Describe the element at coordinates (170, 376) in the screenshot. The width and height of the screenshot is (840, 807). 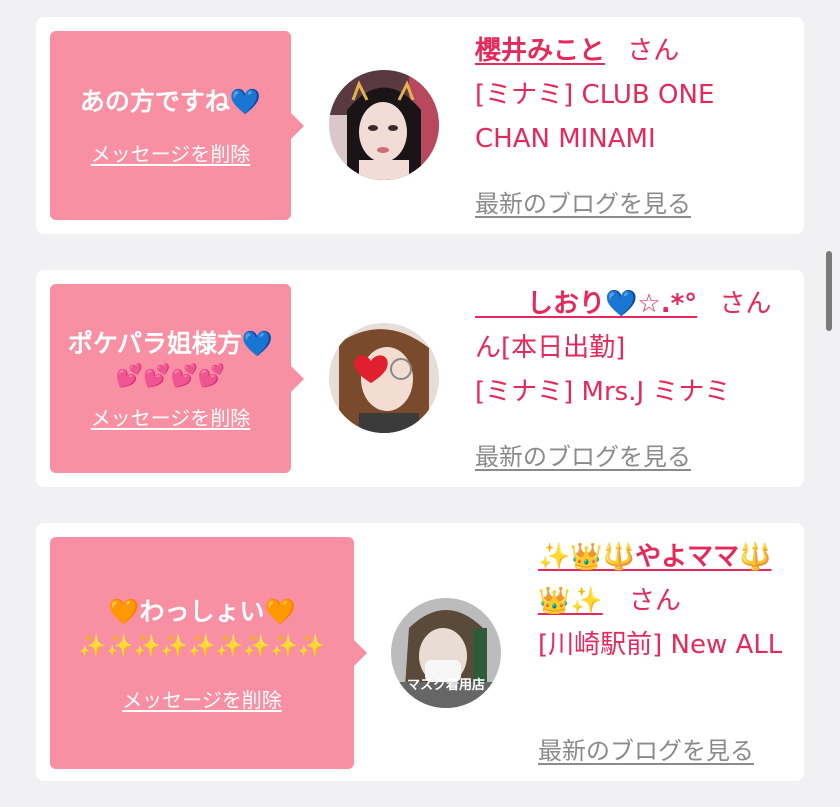
I see `message-emoji-line: 💕💕💕💕` at that location.